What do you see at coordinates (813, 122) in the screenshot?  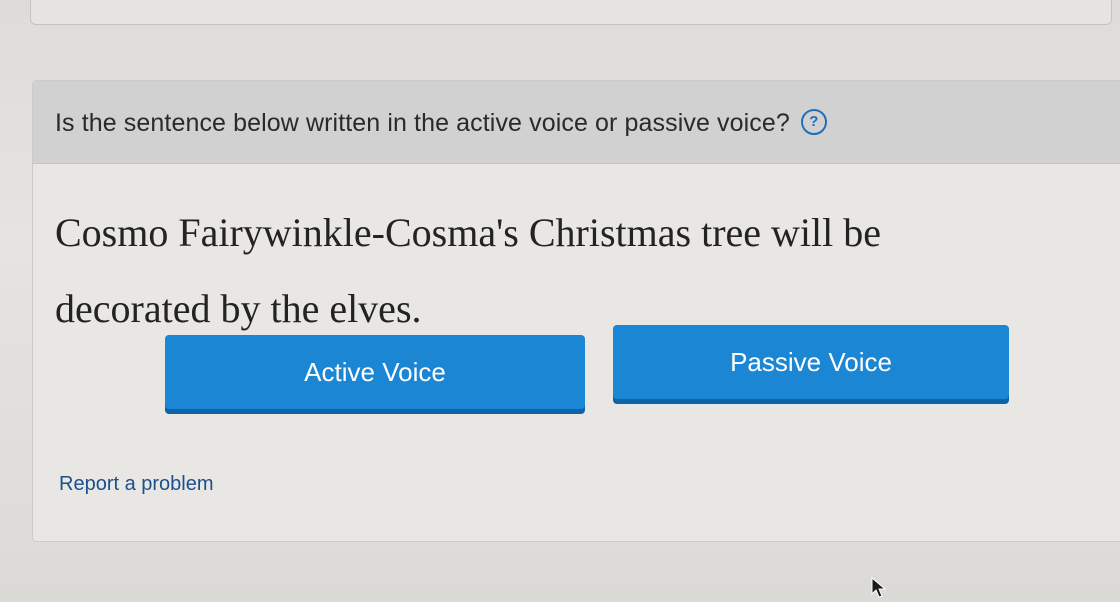 I see `question-circle-icon: ?` at bounding box center [813, 122].